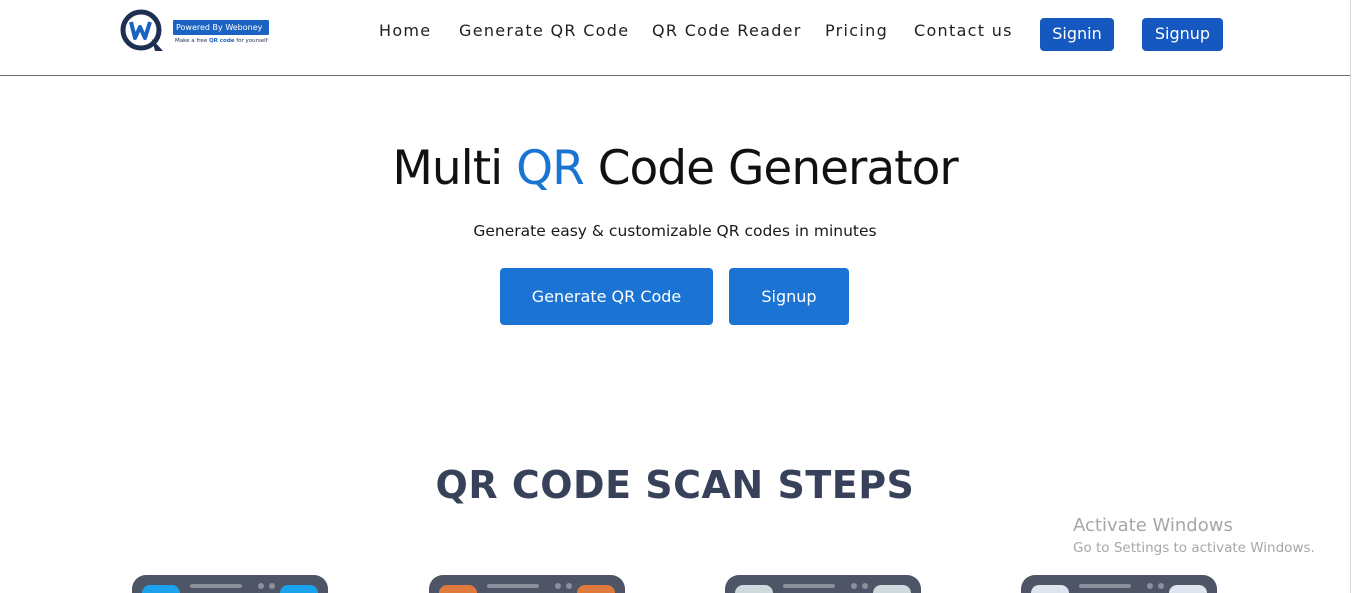 The height and width of the screenshot is (593, 1353). I want to click on hero-signup-button: Signup, so click(789, 296).